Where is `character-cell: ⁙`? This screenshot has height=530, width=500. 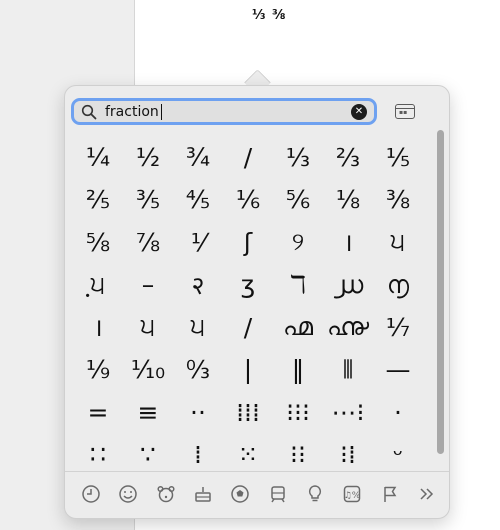 character-cell: ⁙ is located at coordinates (248, 453).